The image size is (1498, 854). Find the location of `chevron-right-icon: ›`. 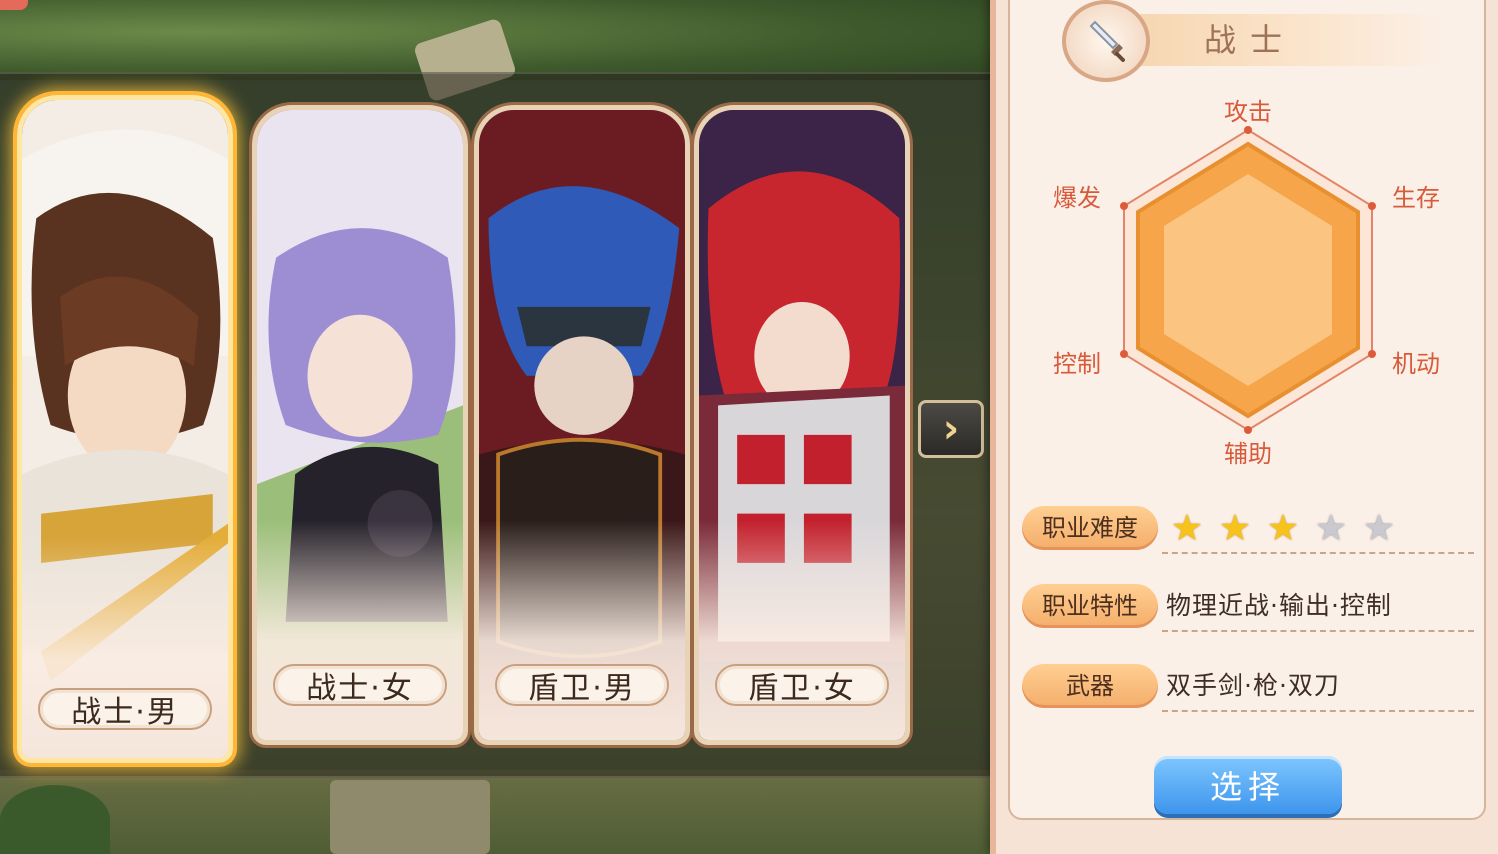

chevron-right-icon: › is located at coordinates (951, 429).